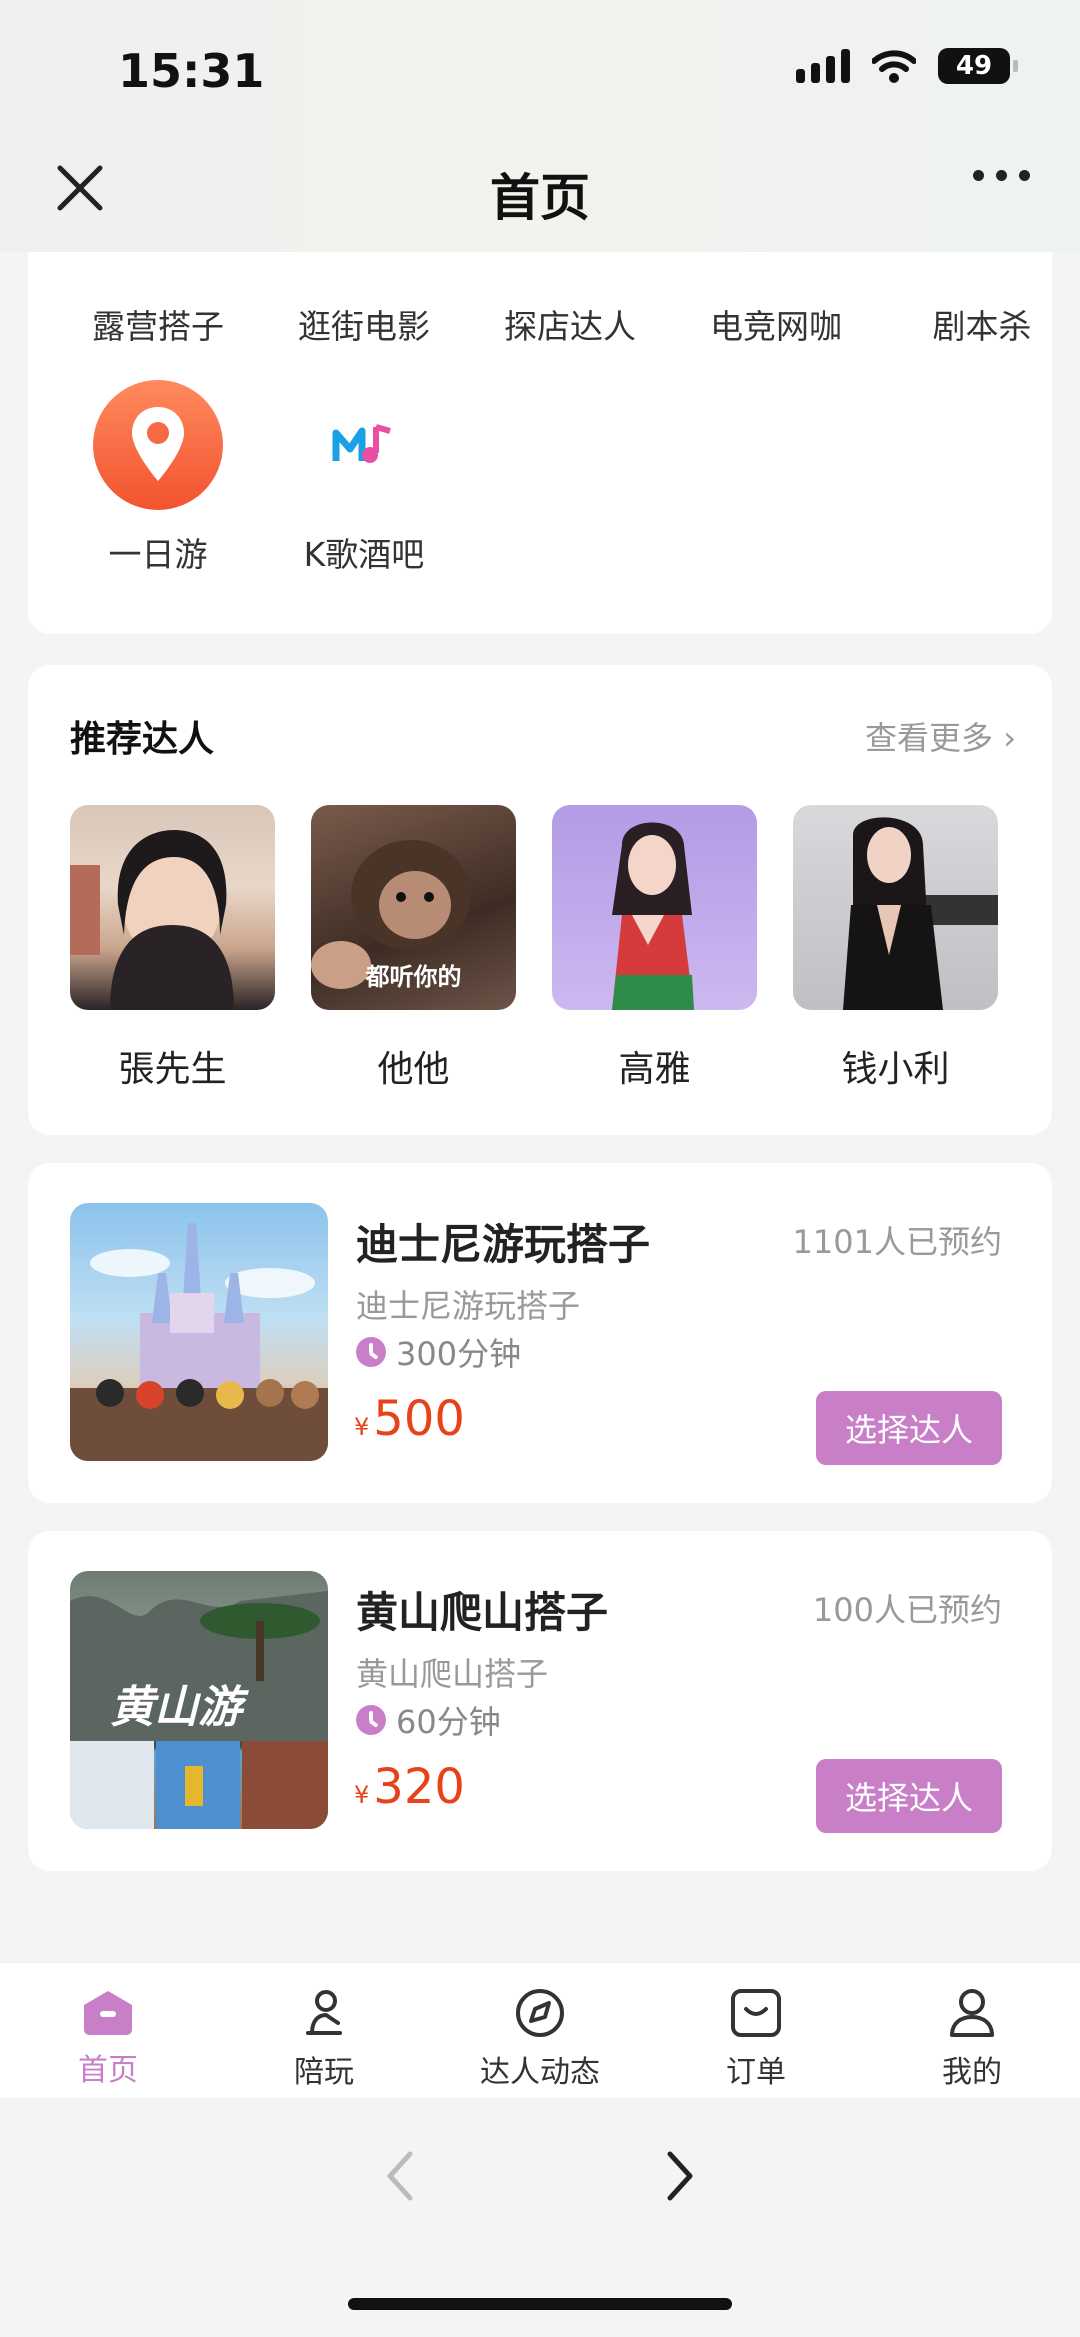 The height and width of the screenshot is (2337, 1080). What do you see at coordinates (897, 1242) in the screenshot?
I see `booked-count: 1101人已预约` at bounding box center [897, 1242].